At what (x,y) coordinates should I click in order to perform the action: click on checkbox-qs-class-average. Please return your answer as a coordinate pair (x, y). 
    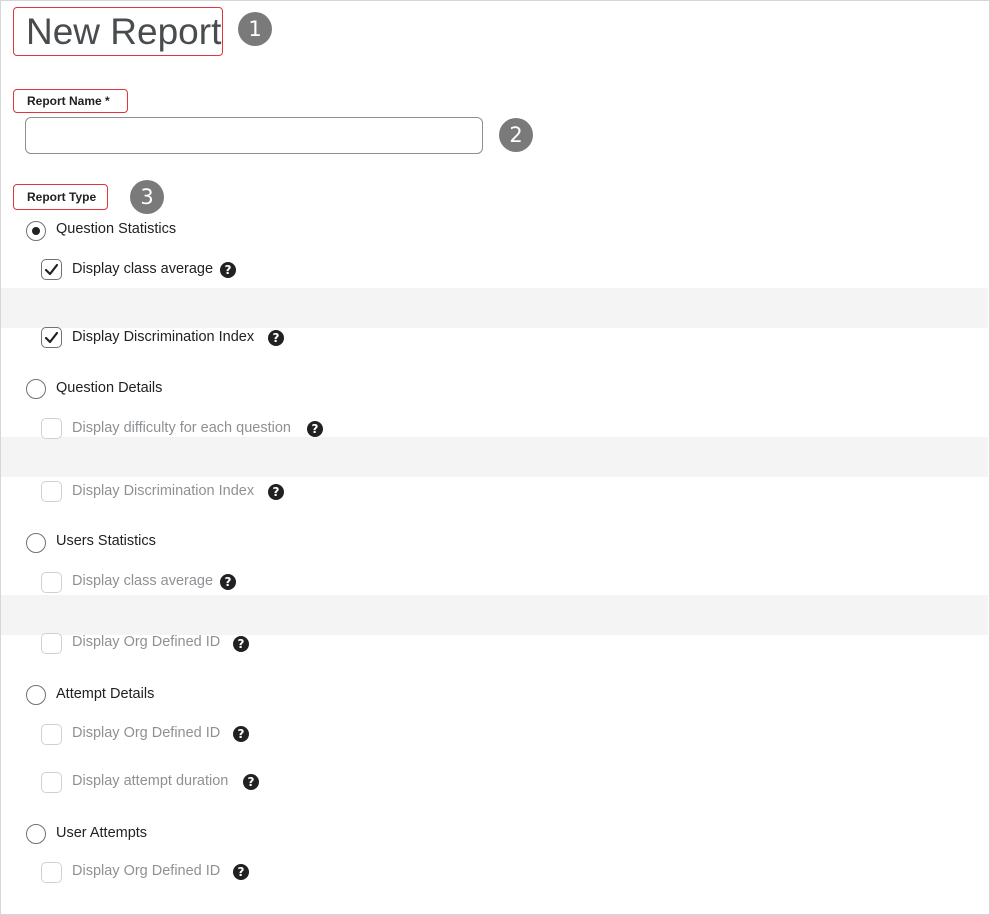
    Looking at the image, I should click on (51, 269).